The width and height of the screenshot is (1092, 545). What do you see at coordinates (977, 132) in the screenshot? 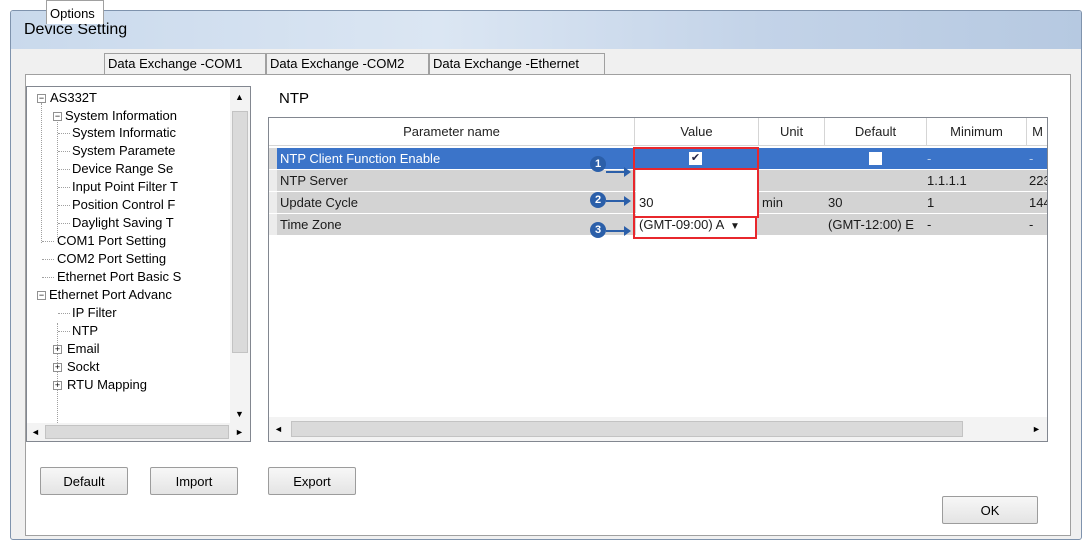
I see `column-header-minimum: Minimum` at bounding box center [977, 132].